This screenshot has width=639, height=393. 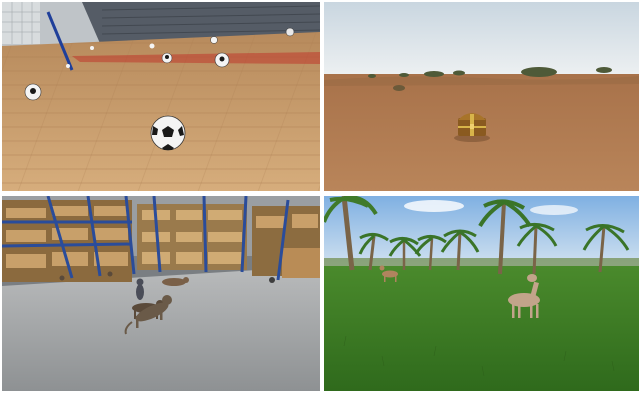 What do you see at coordinates (192, 234) in the screenshot?
I see `storage-racks-center` at bounding box center [192, 234].